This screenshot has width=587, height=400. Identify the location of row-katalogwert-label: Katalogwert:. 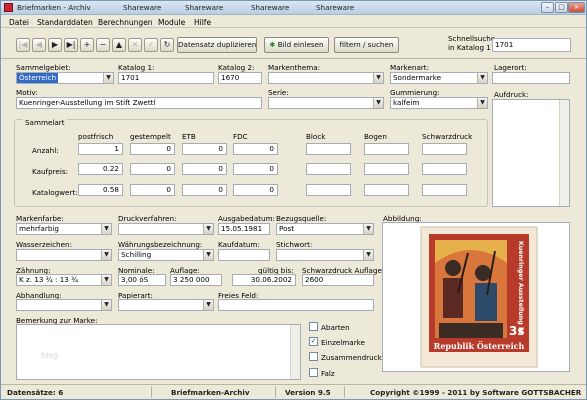
(55, 192).